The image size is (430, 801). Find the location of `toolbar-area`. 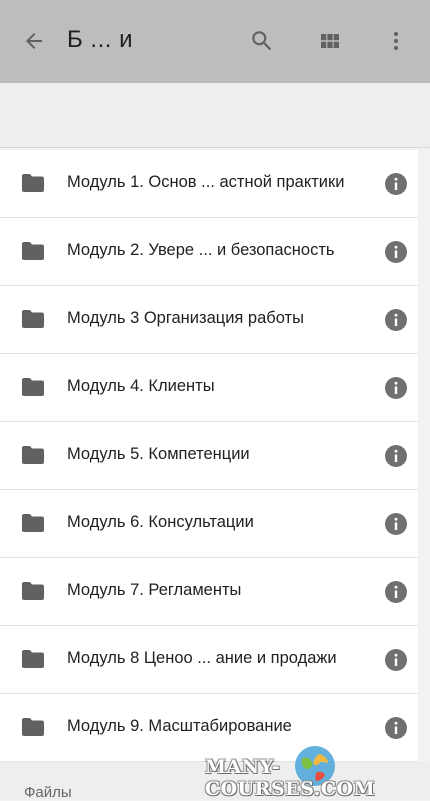

toolbar-area is located at coordinates (215, 115).